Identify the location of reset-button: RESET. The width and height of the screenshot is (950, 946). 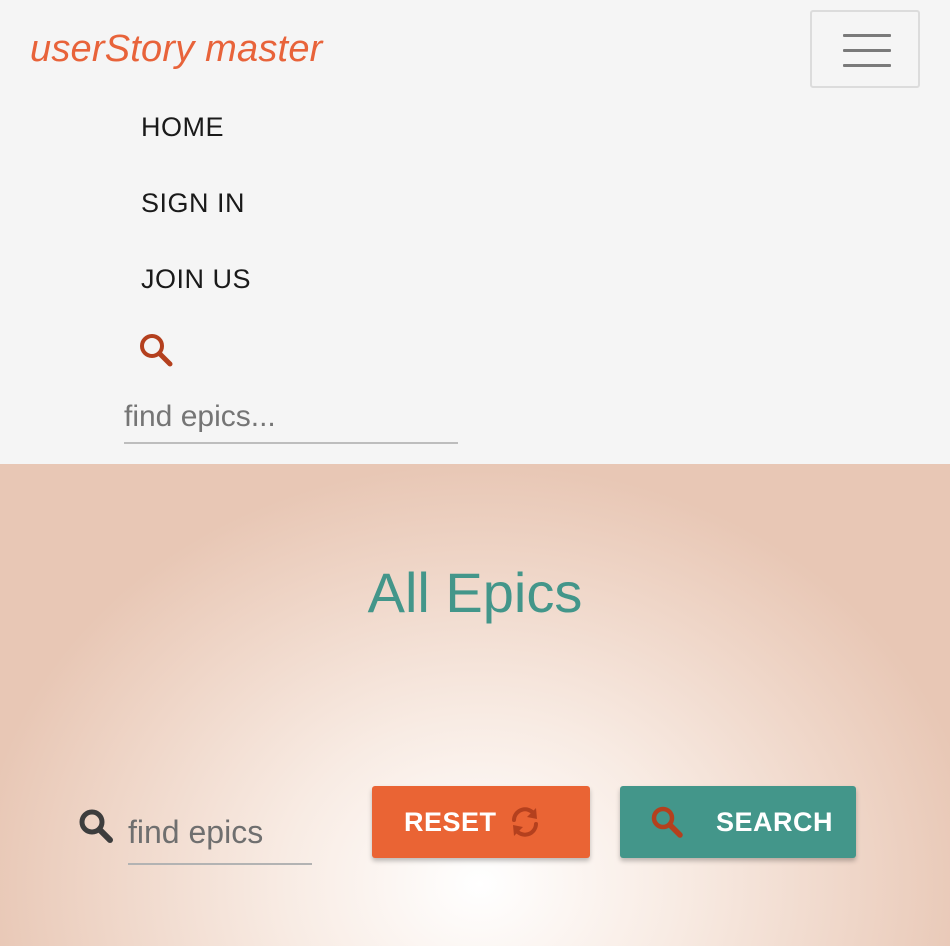
(481, 822).